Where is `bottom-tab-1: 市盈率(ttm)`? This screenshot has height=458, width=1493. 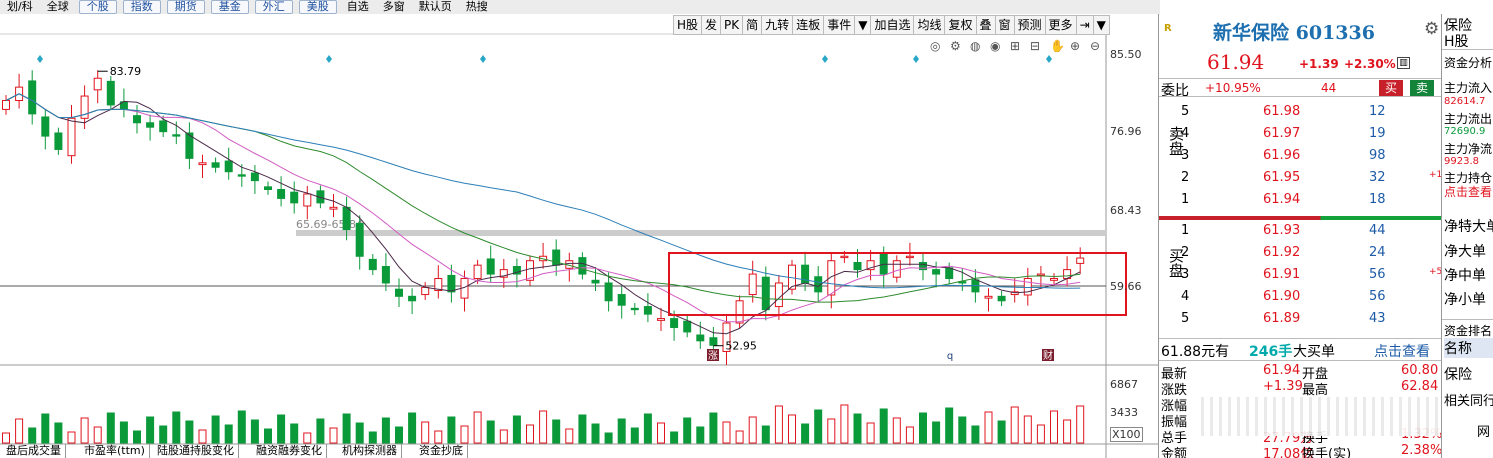 bottom-tab-1: 市盈率(ttm) is located at coordinates (115, 451).